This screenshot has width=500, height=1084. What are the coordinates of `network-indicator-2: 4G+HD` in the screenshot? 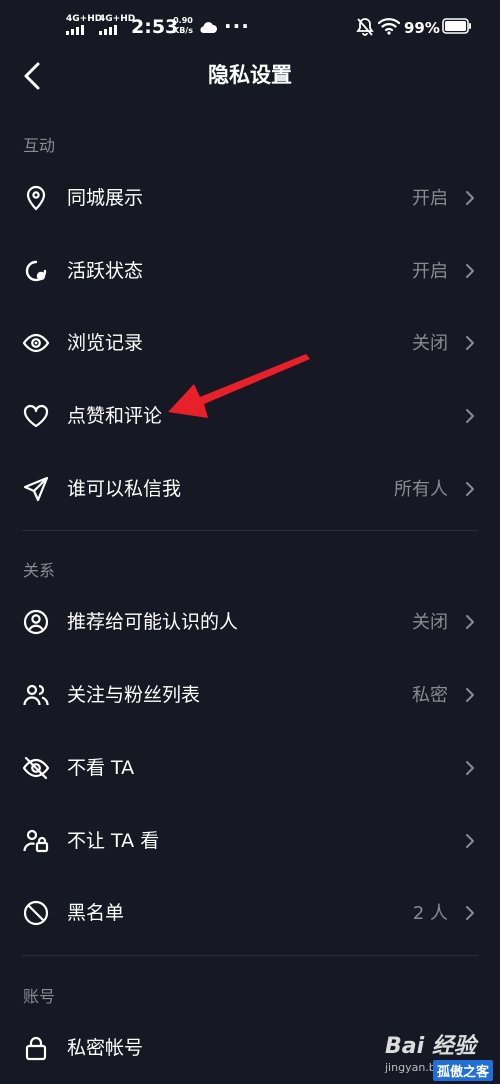 It's located at (117, 24).